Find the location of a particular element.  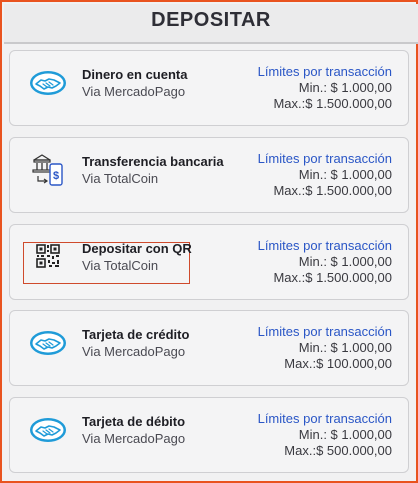

method-name: Dinero en cuenta is located at coordinates (135, 74).